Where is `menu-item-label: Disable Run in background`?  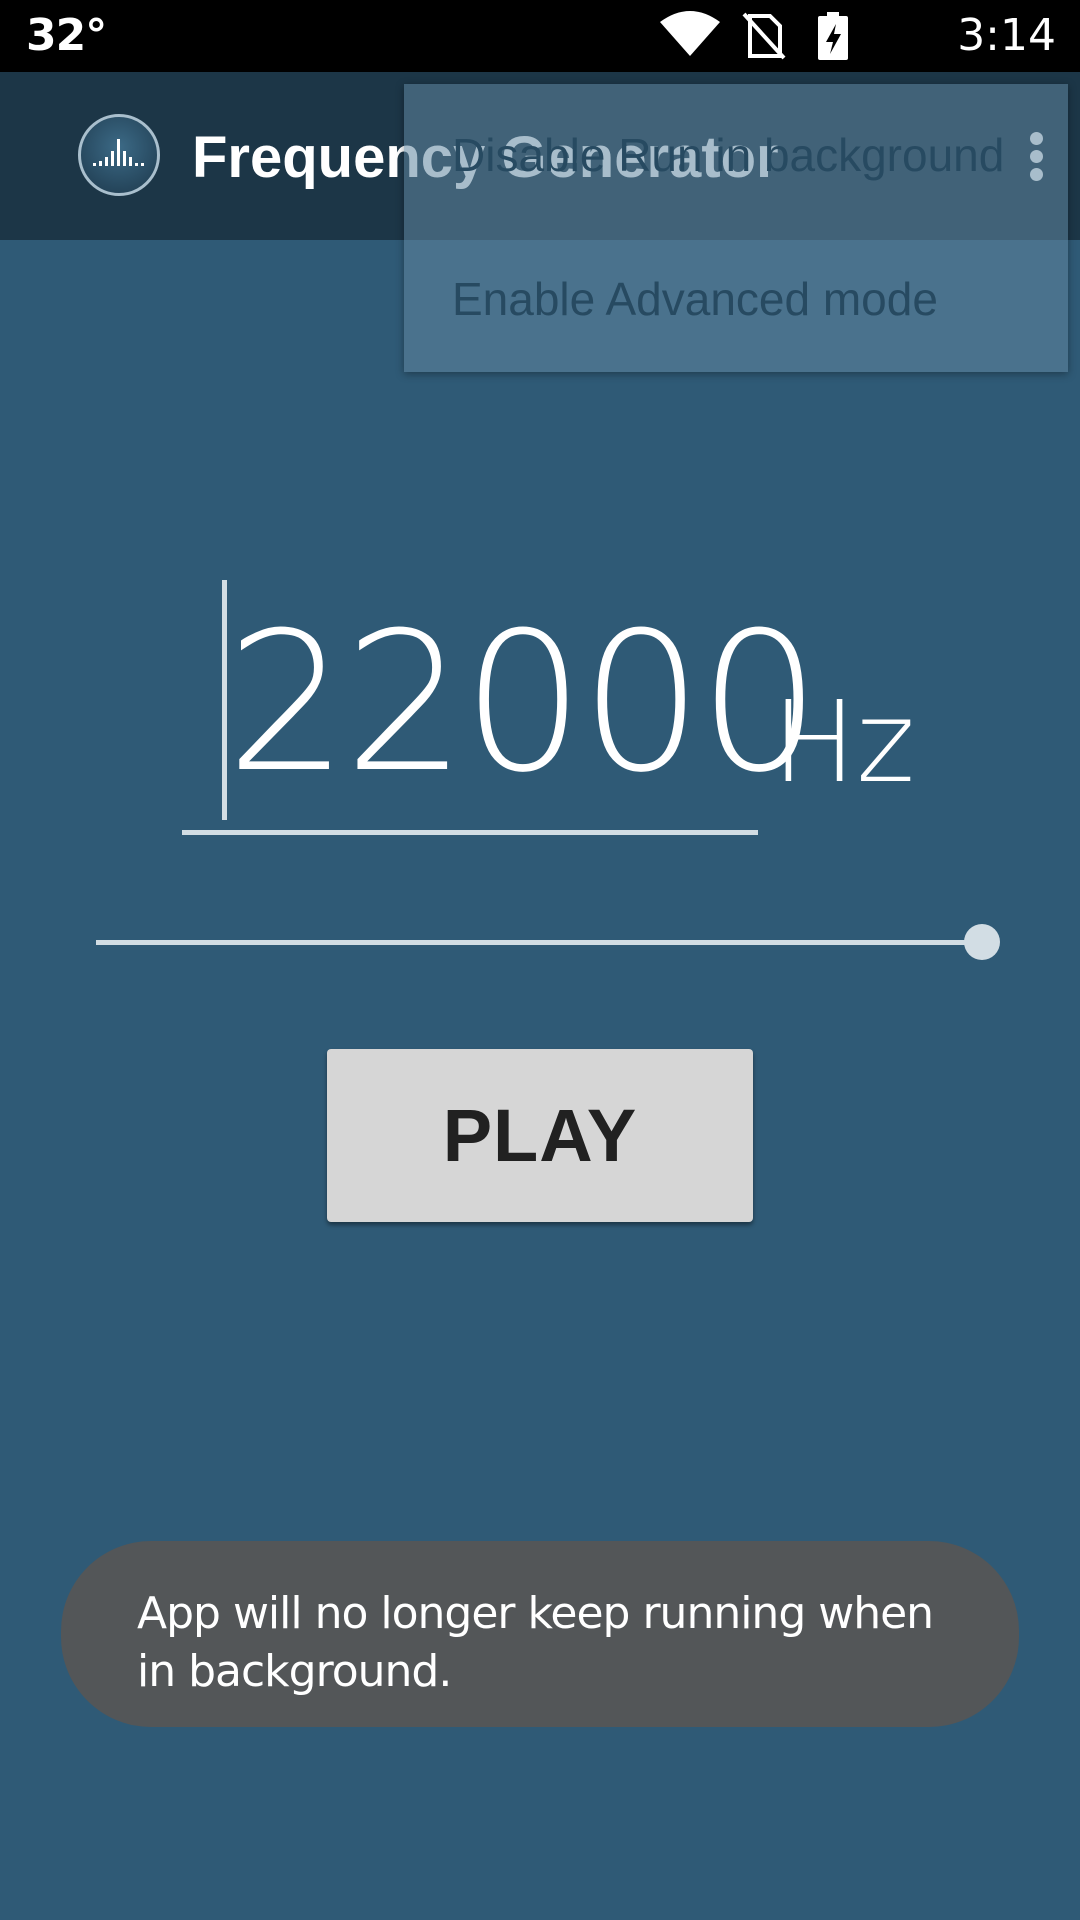
menu-item-label: Disable Run in background is located at coordinates (728, 155).